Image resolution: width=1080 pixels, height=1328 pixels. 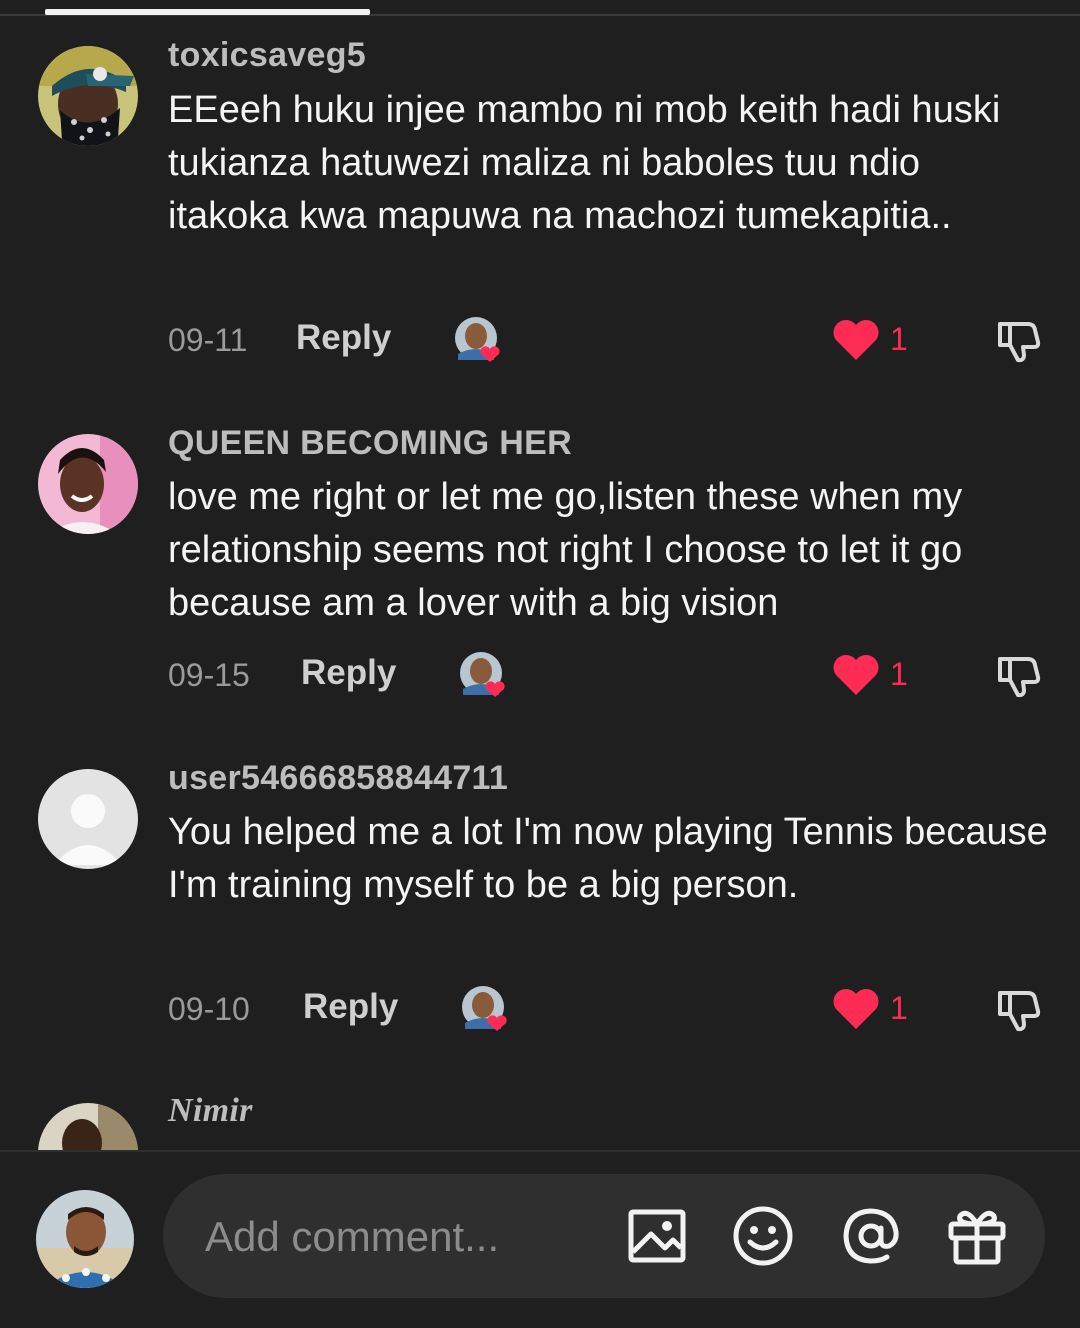 I want to click on comment-input, so click(x=405, y=1237).